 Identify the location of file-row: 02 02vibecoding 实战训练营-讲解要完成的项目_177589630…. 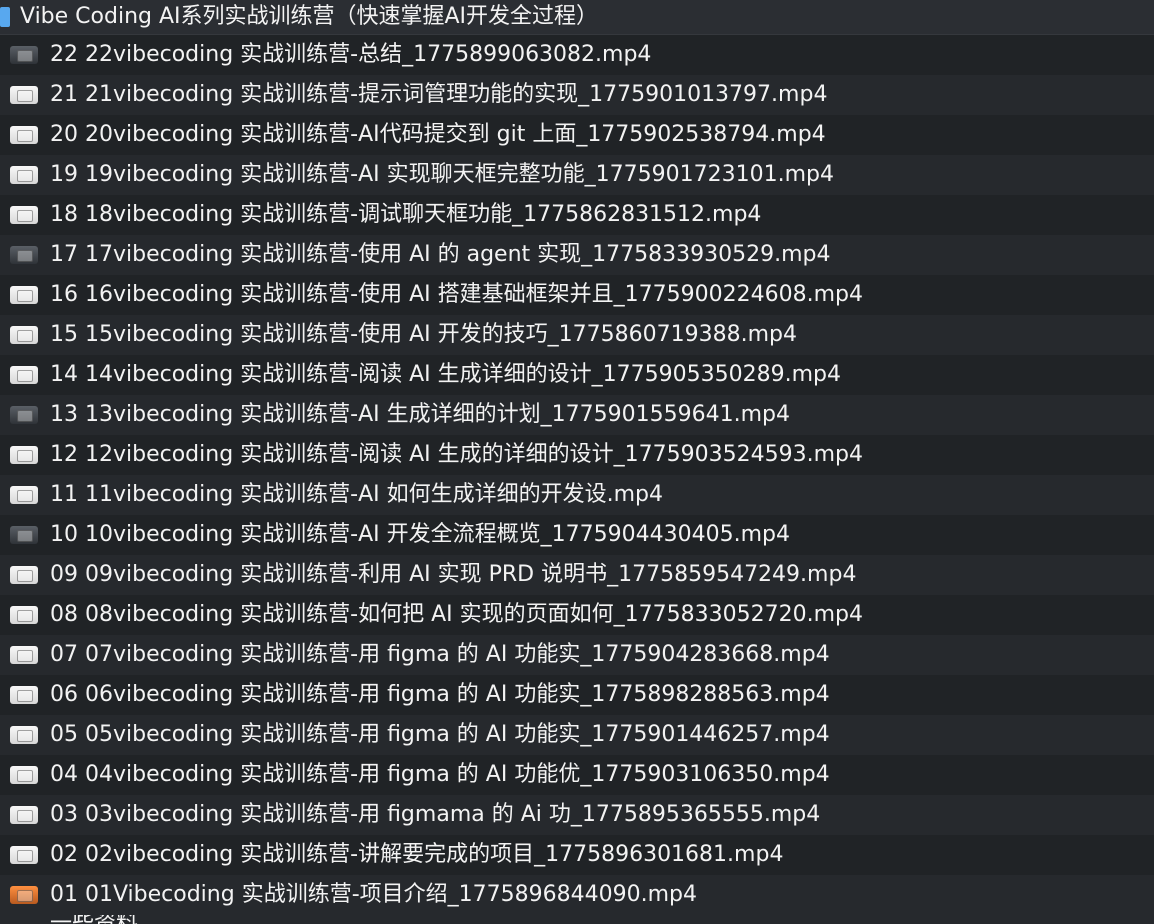
(577, 855).